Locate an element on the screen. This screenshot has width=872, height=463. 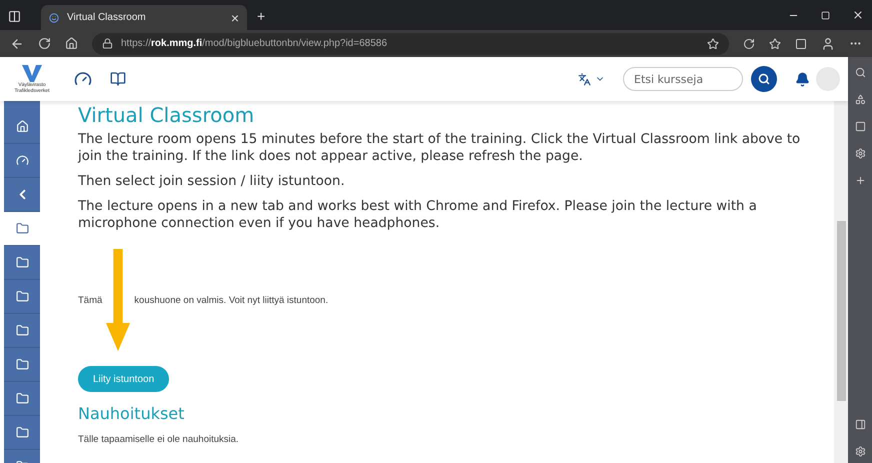
favorite-icon is located at coordinates (713, 44).